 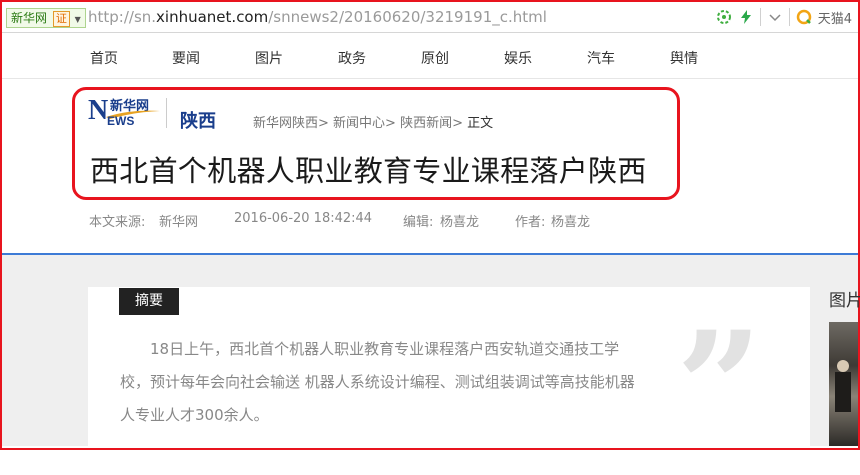 I want to click on source-label: 本文来源:, so click(x=117, y=222).